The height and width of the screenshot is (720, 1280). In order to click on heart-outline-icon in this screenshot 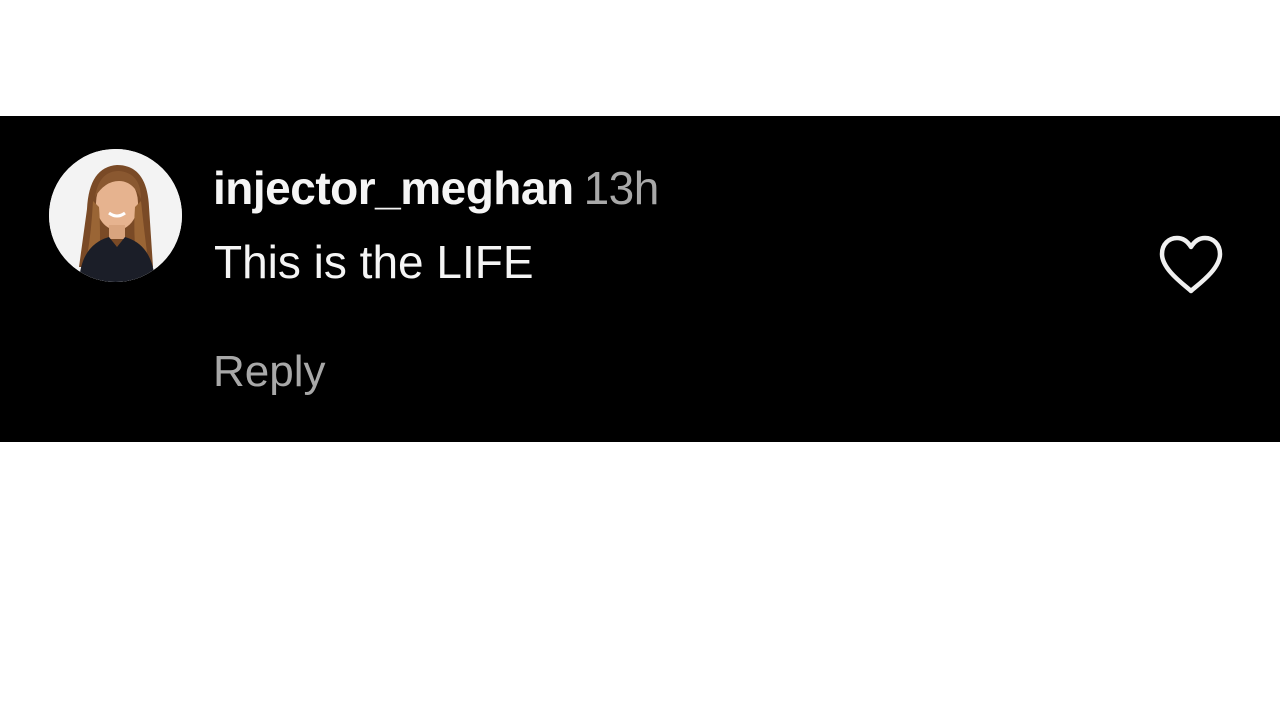, I will do `click(1191, 264)`.